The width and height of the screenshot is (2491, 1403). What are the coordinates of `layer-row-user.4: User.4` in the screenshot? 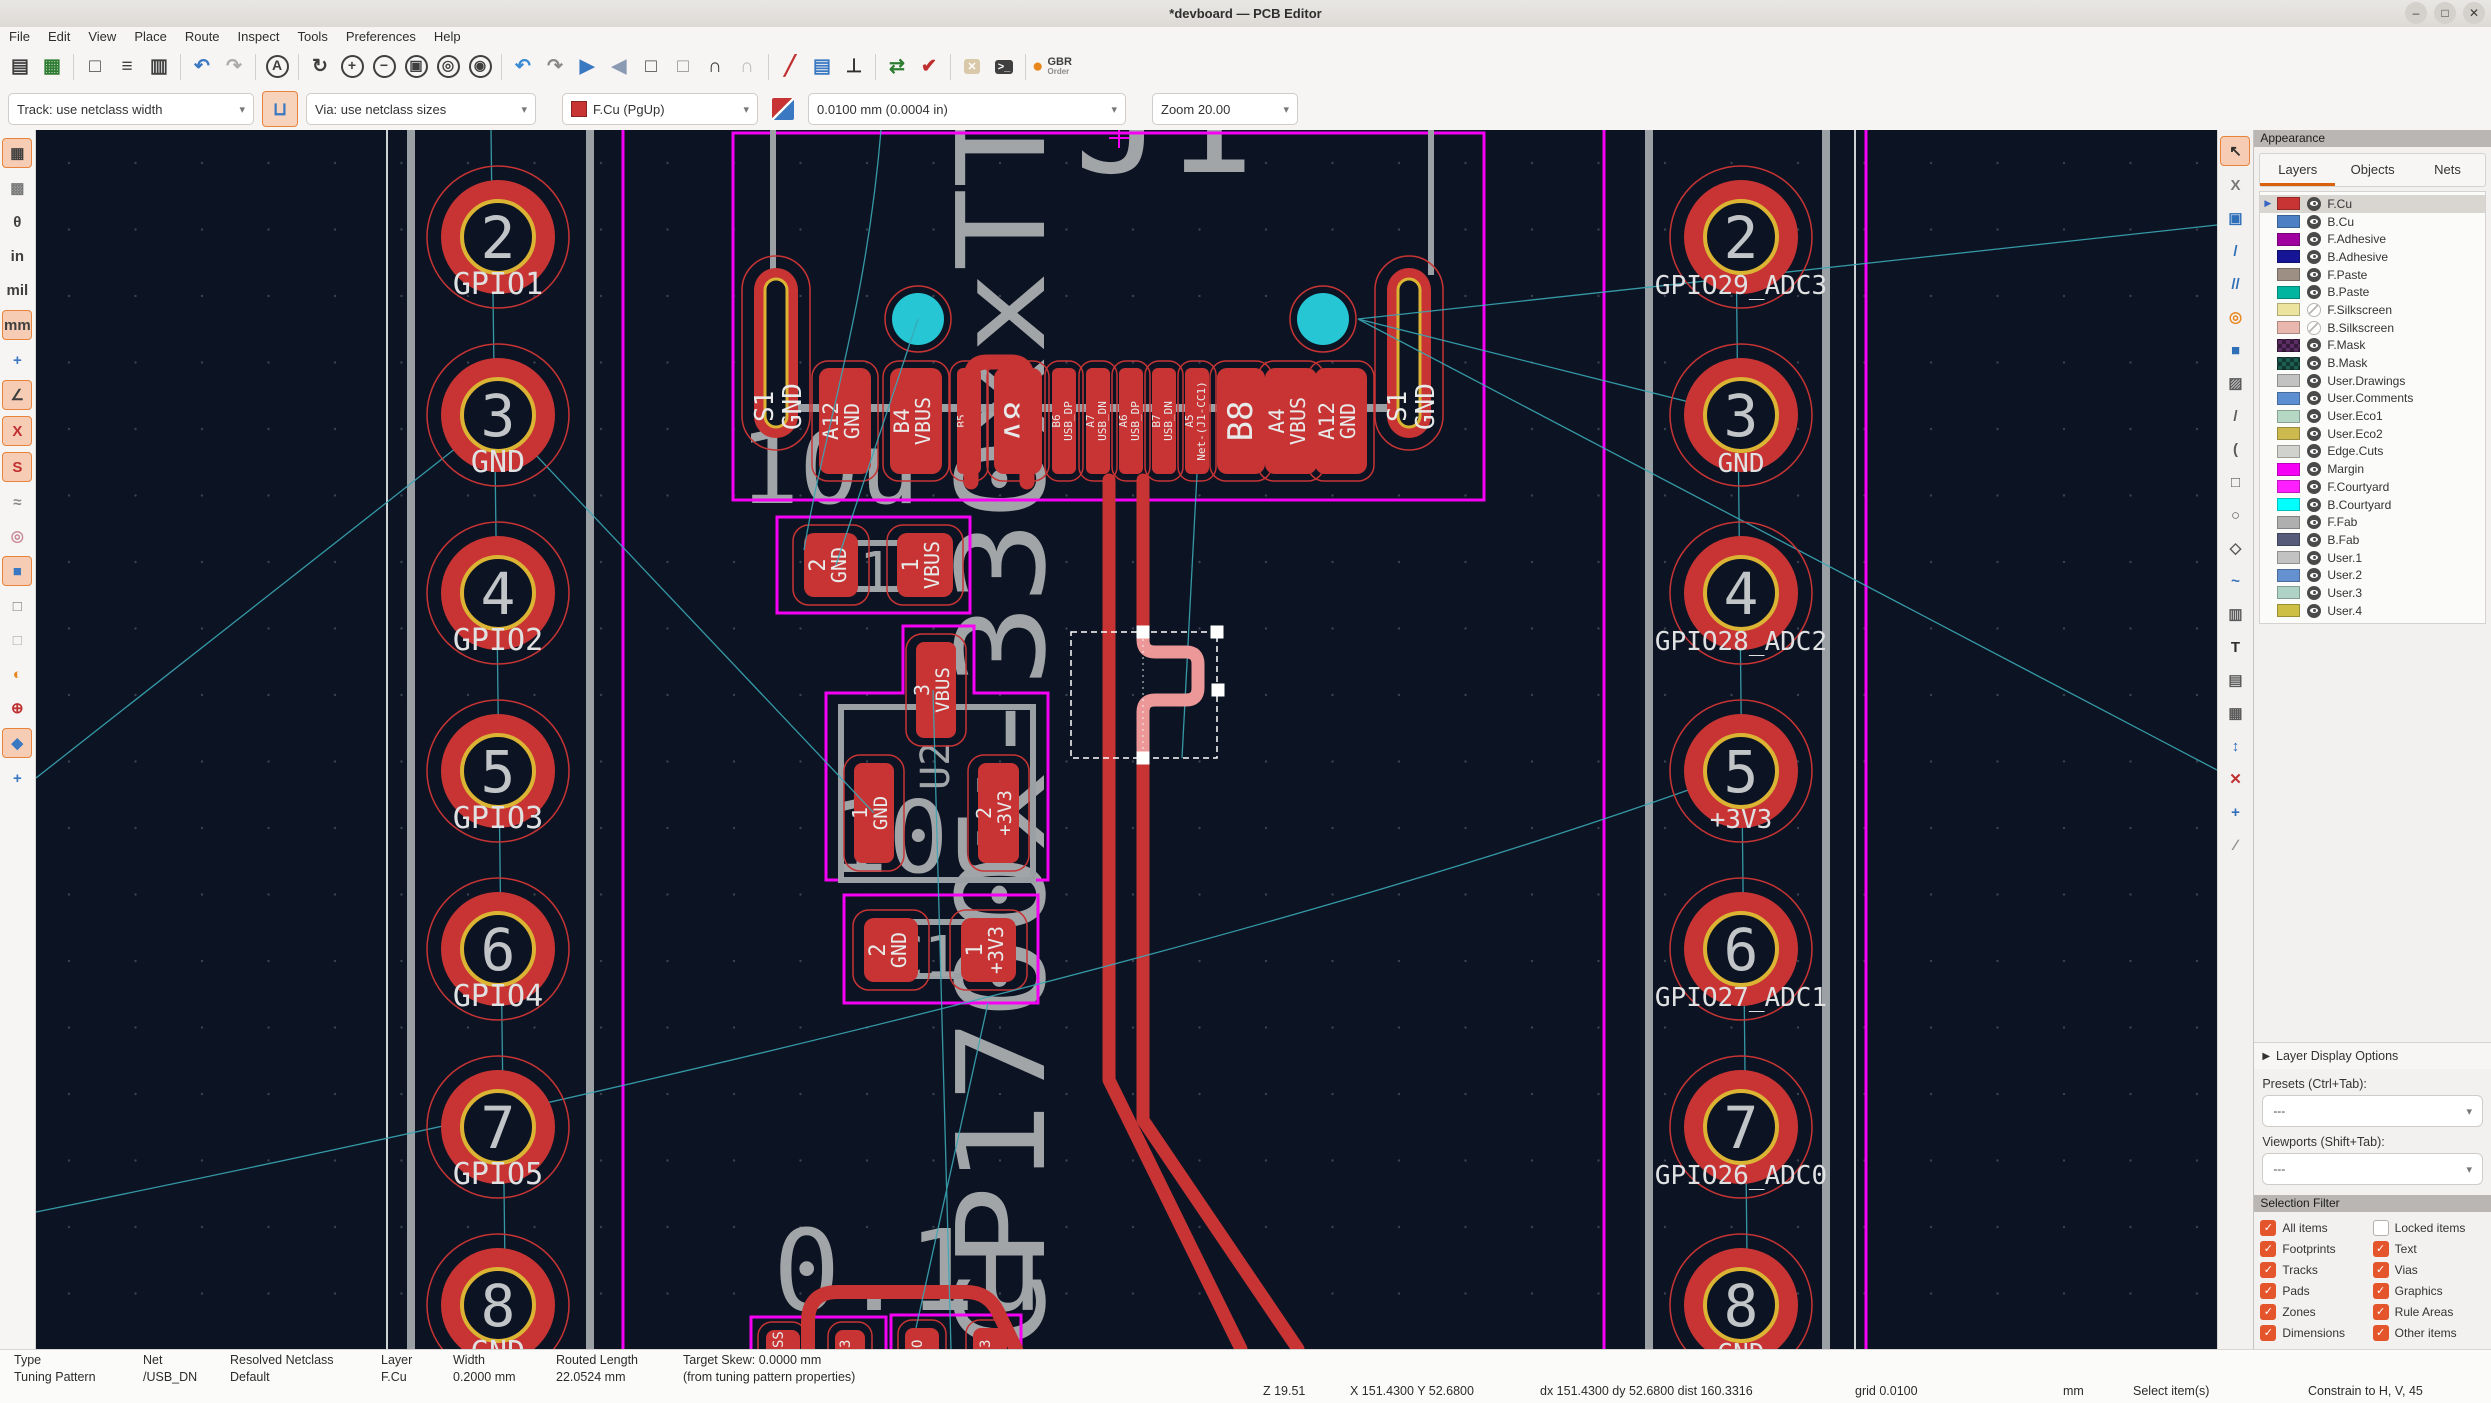 It's located at (2372, 611).